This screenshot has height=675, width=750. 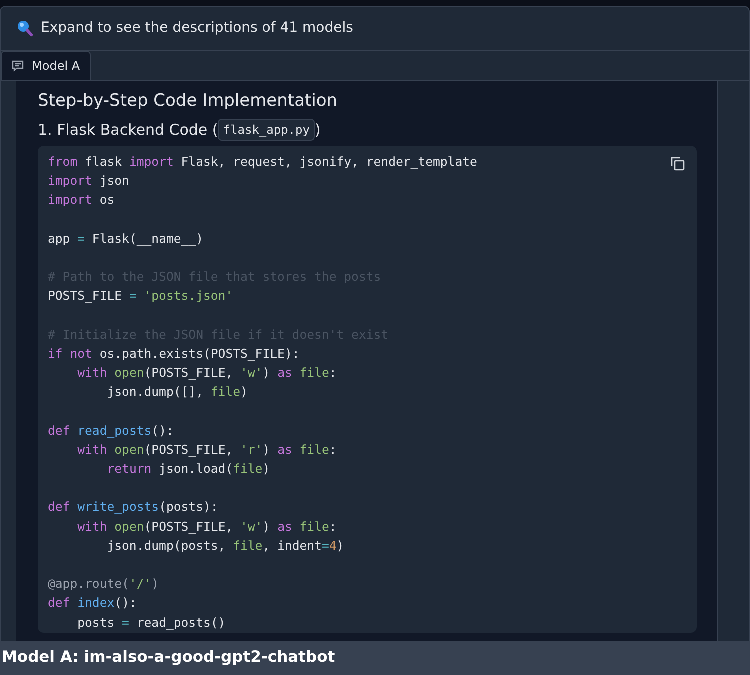 What do you see at coordinates (134, 507) in the screenshot?
I see `code-line: def write_posts(posts):` at bounding box center [134, 507].